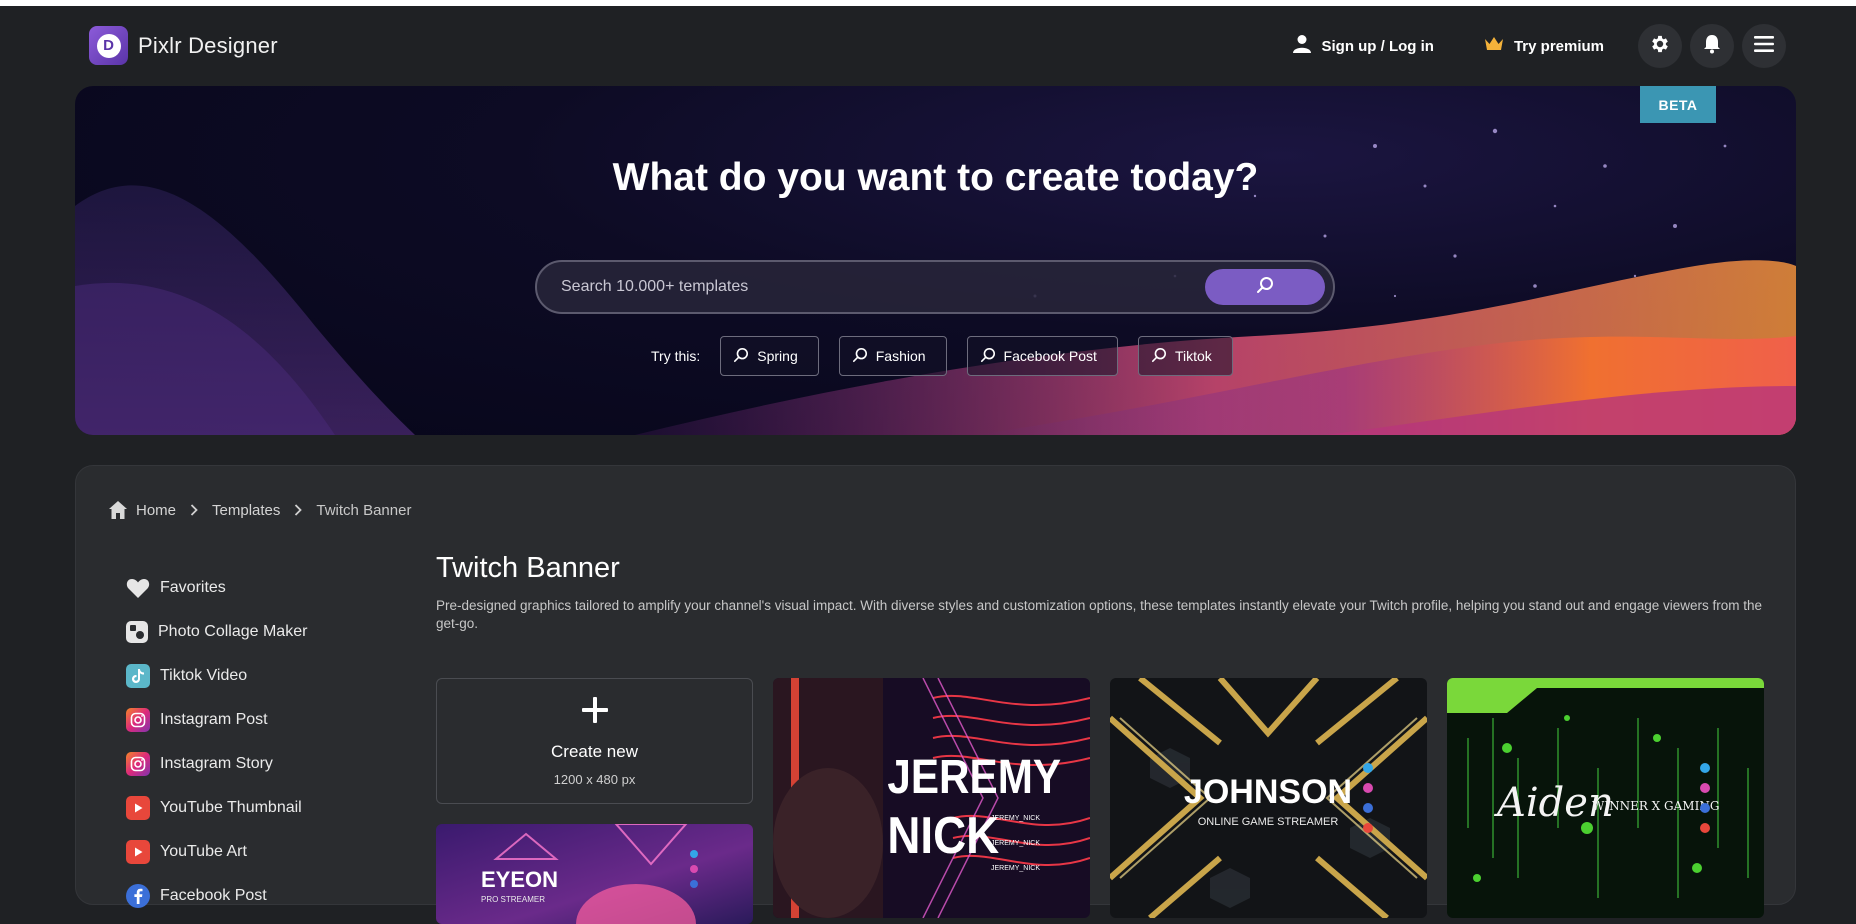  I want to click on template-subtitle: WINNER X GAMING, so click(1655, 806).